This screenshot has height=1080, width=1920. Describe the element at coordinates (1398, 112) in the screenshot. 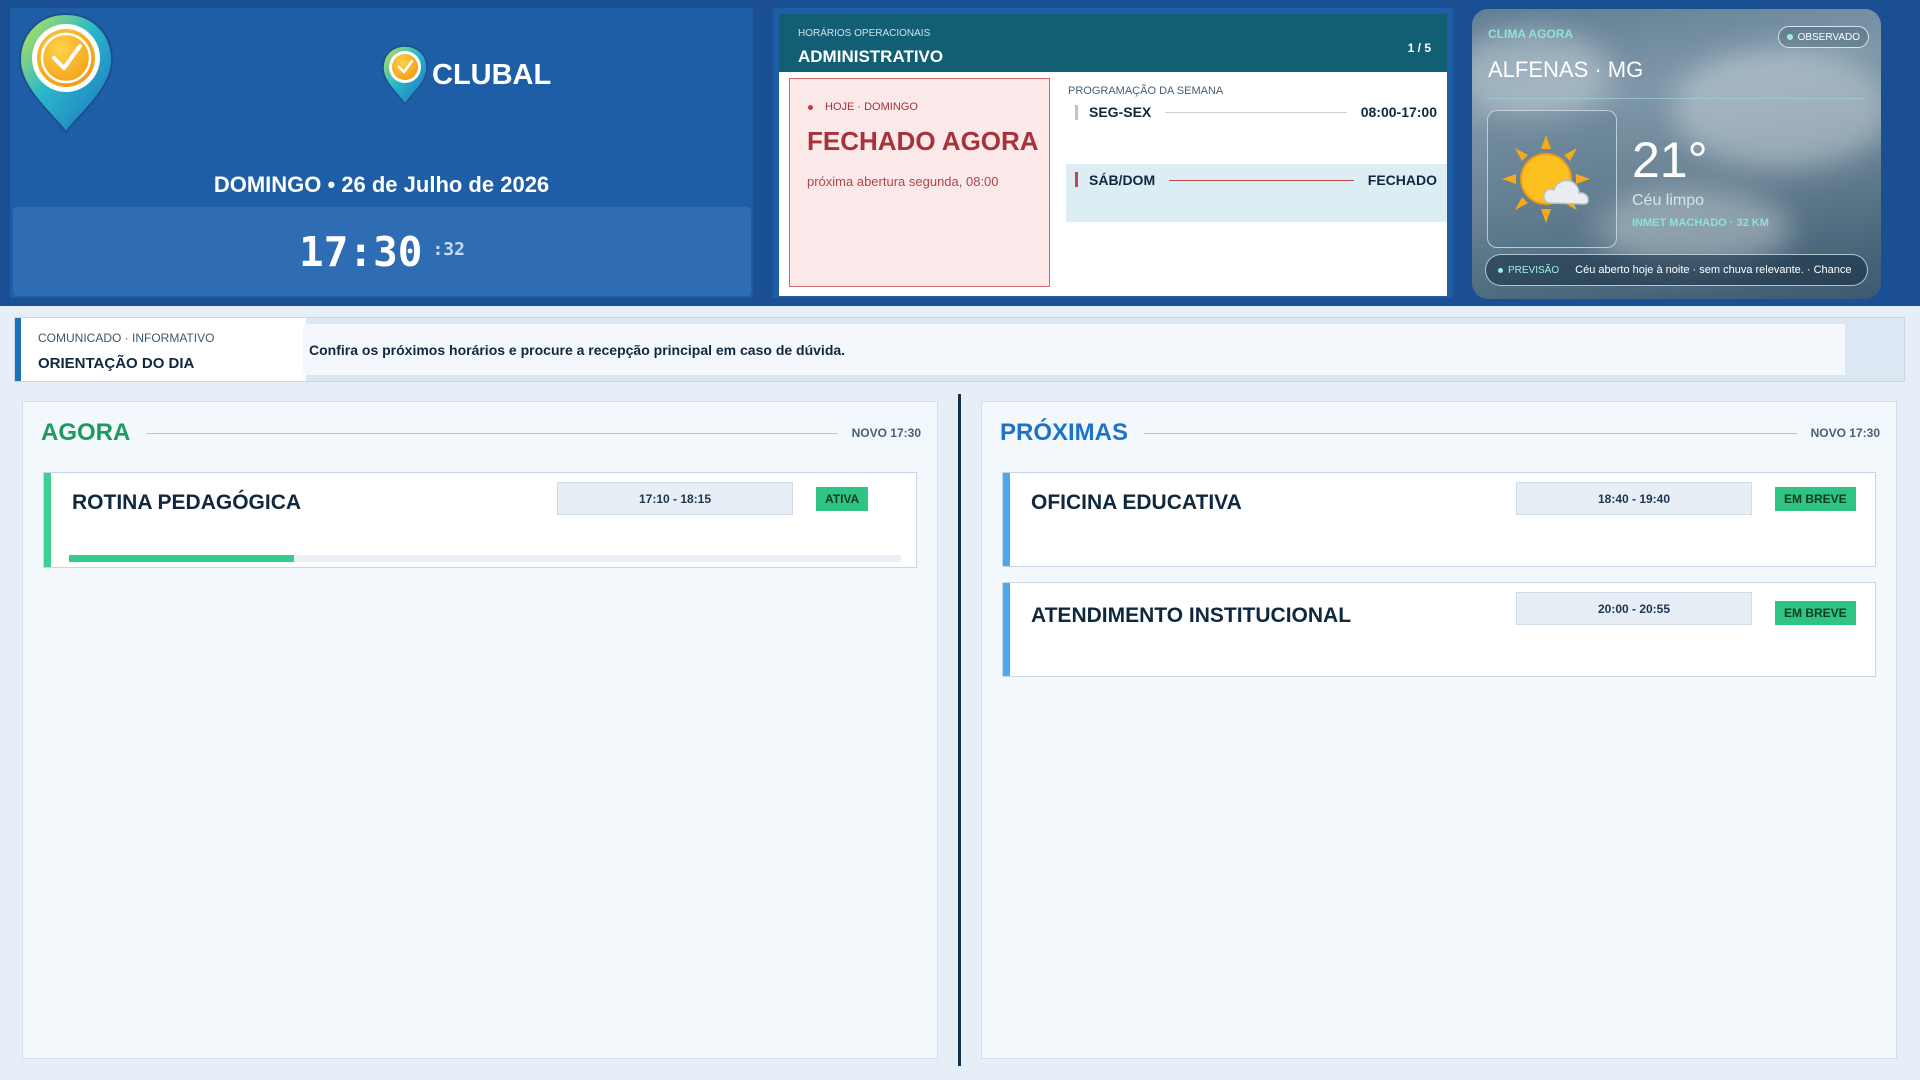

I see `week-row-time: 08:00-17:00` at that location.